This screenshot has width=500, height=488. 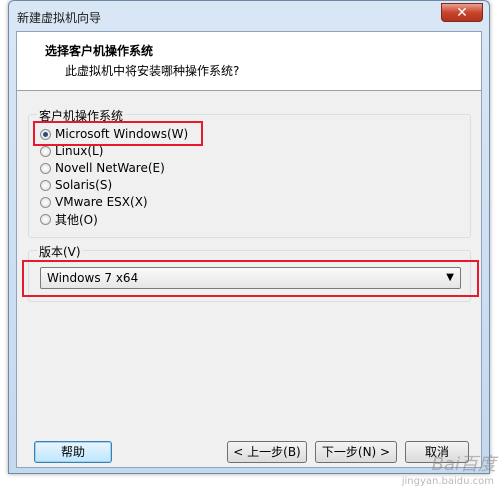 What do you see at coordinates (99, 51) in the screenshot?
I see `page-title: 选择客户机操作系统` at bounding box center [99, 51].